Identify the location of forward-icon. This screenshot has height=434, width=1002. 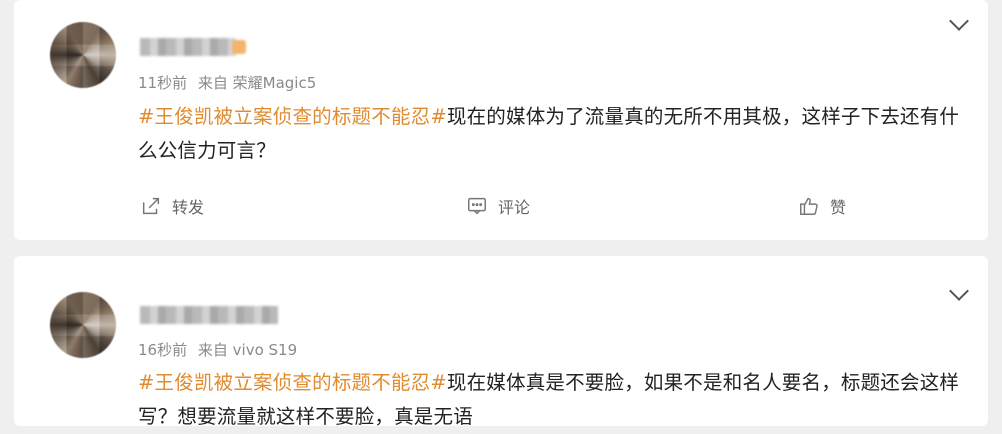
(151, 206).